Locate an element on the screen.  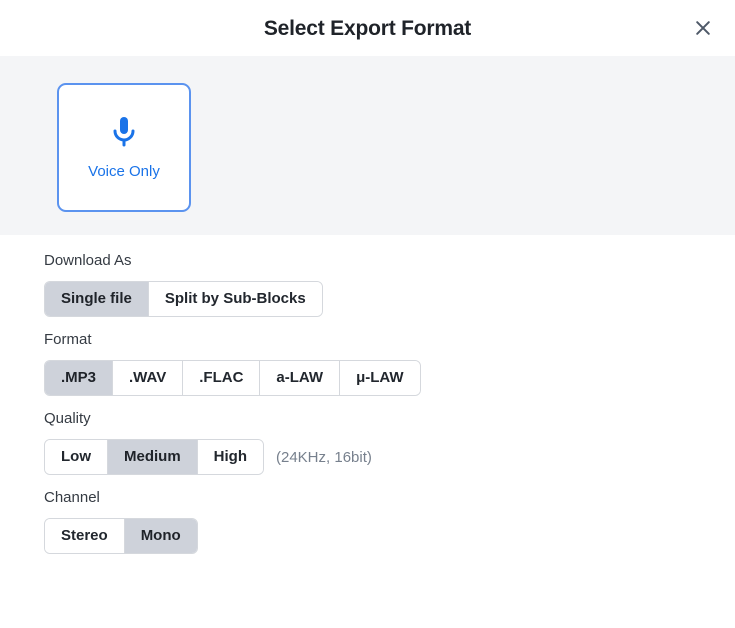
segment-quality-low: Low is located at coordinates (76, 457).